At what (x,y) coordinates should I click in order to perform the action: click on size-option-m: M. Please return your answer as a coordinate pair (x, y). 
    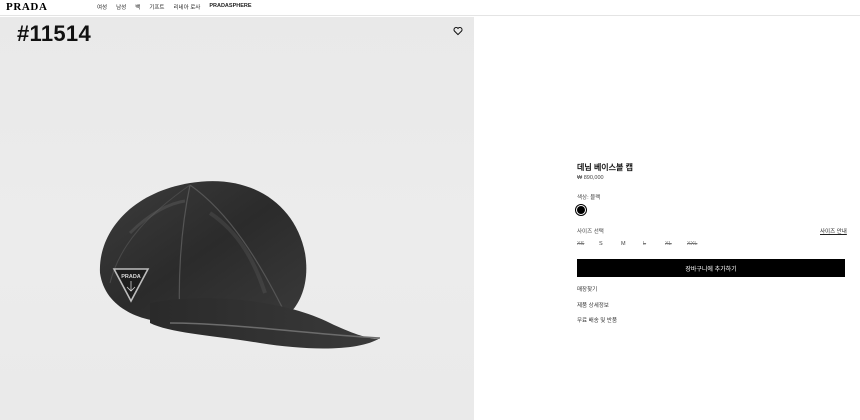
    Looking at the image, I should click on (632, 244).